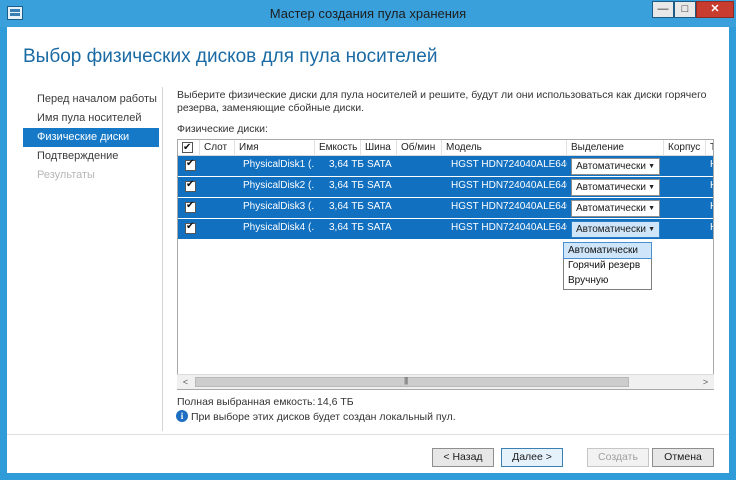  Describe the element at coordinates (222, 129) in the screenshot. I see `disks-list-label: Физические диски:` at that location.